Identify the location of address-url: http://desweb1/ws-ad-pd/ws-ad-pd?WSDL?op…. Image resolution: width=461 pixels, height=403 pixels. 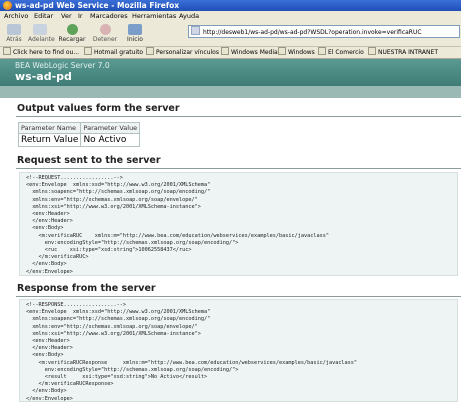
(312, 32).